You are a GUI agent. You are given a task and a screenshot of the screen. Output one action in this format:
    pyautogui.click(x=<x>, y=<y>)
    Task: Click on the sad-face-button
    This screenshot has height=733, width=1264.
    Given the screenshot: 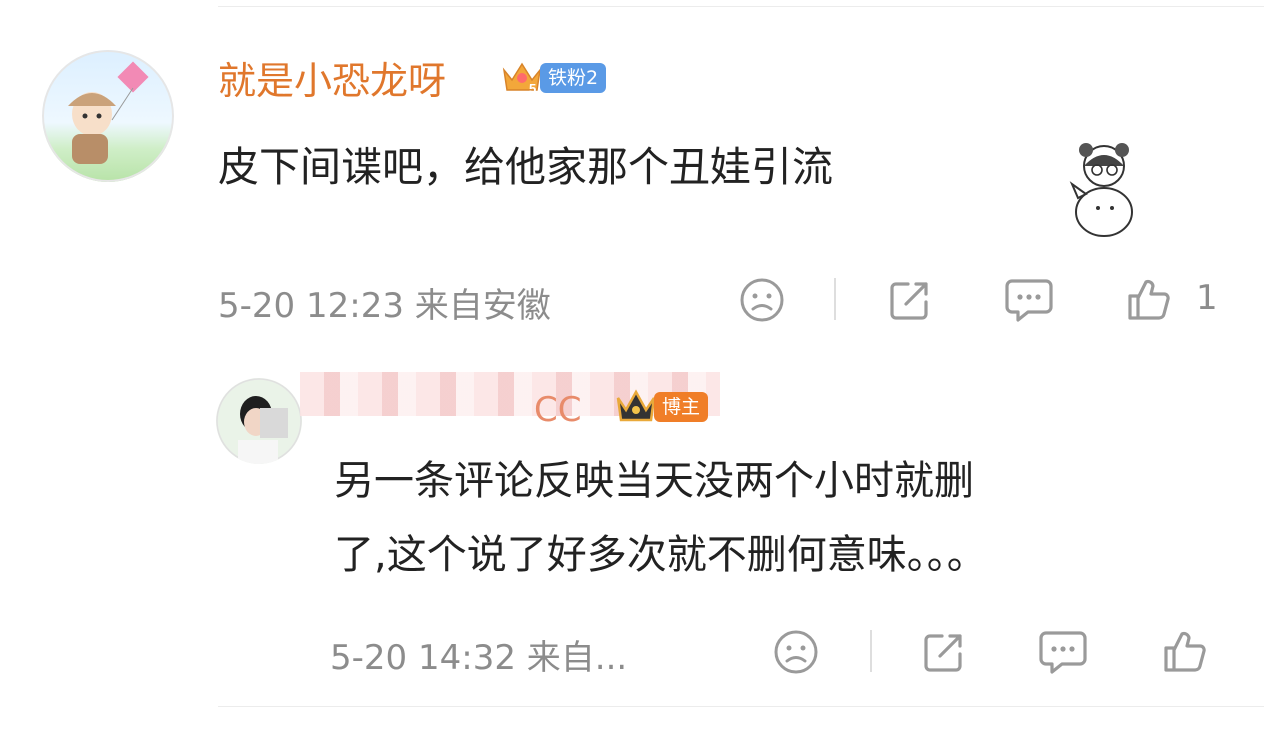 What is the action you would take?
    pyautogui.click(x=762, y=300)
    